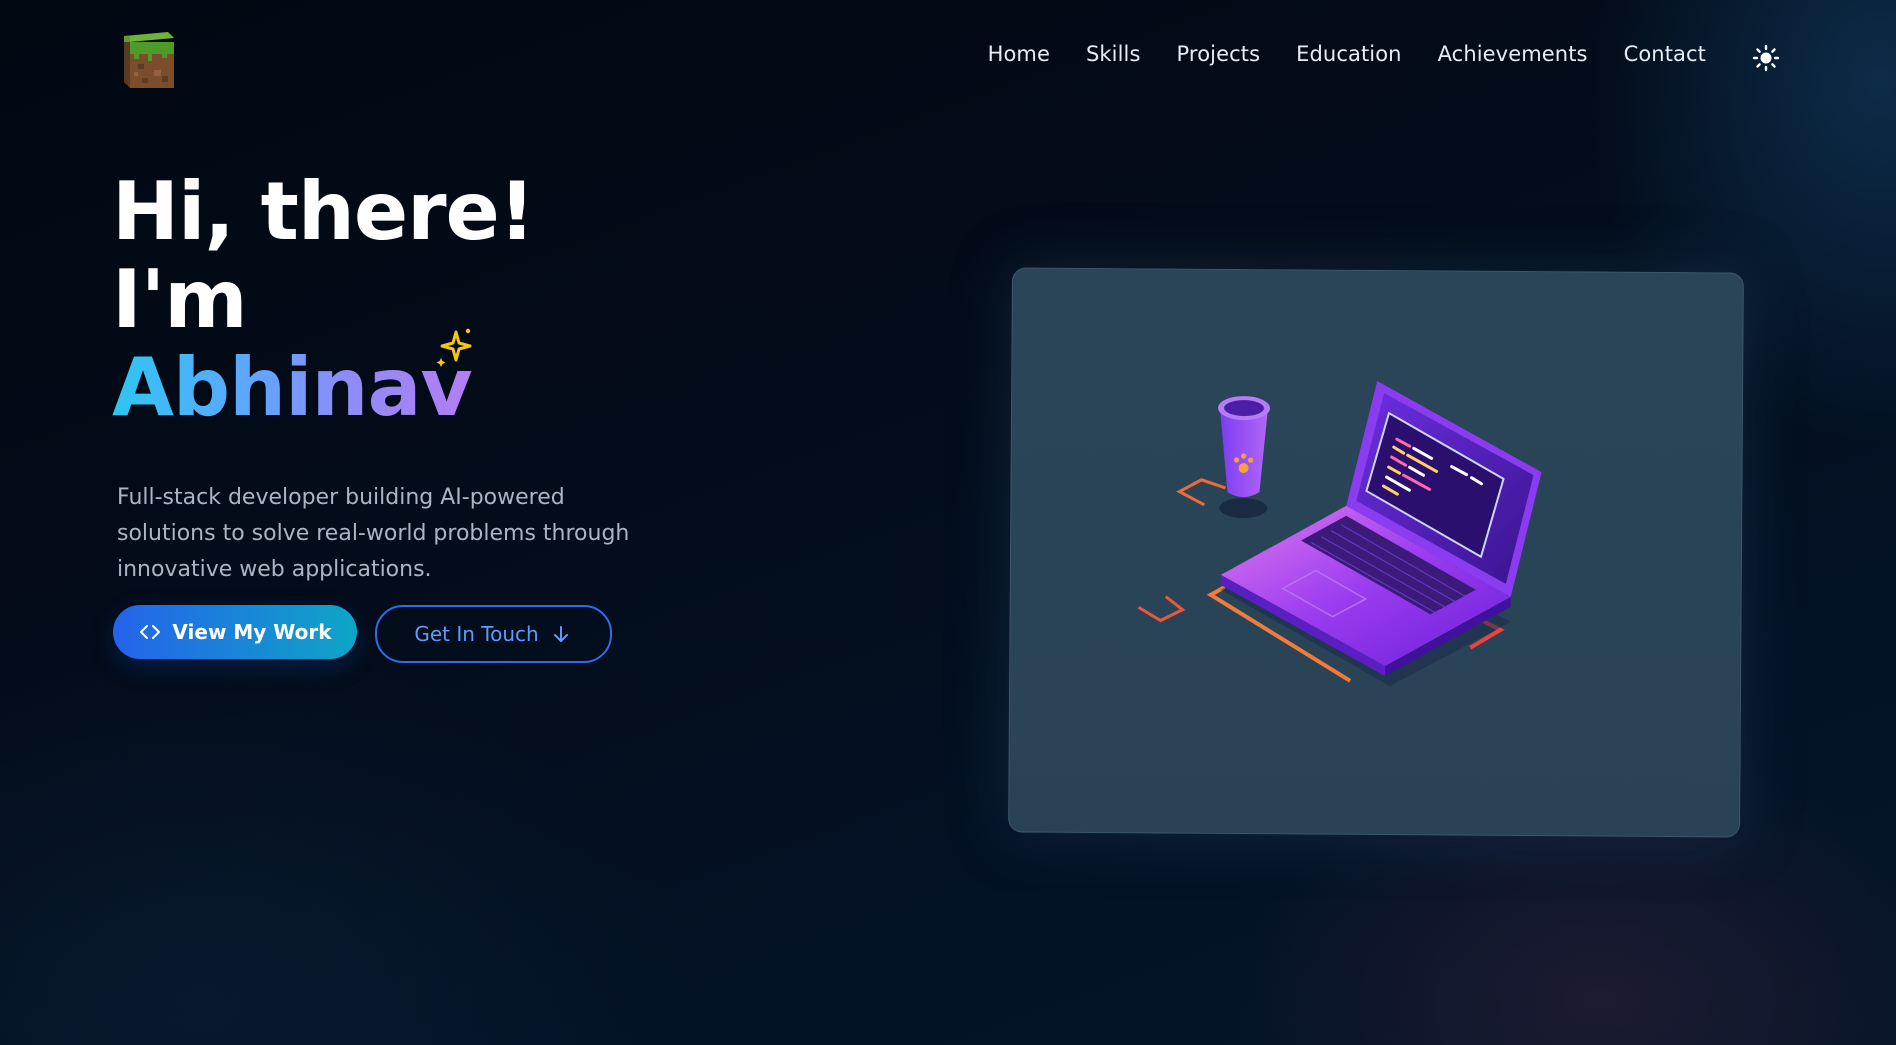 Image resolution: width=1896 pixels, height=1045 pixels. I want to click on logo-grass-block-icon, so click(149, 59).